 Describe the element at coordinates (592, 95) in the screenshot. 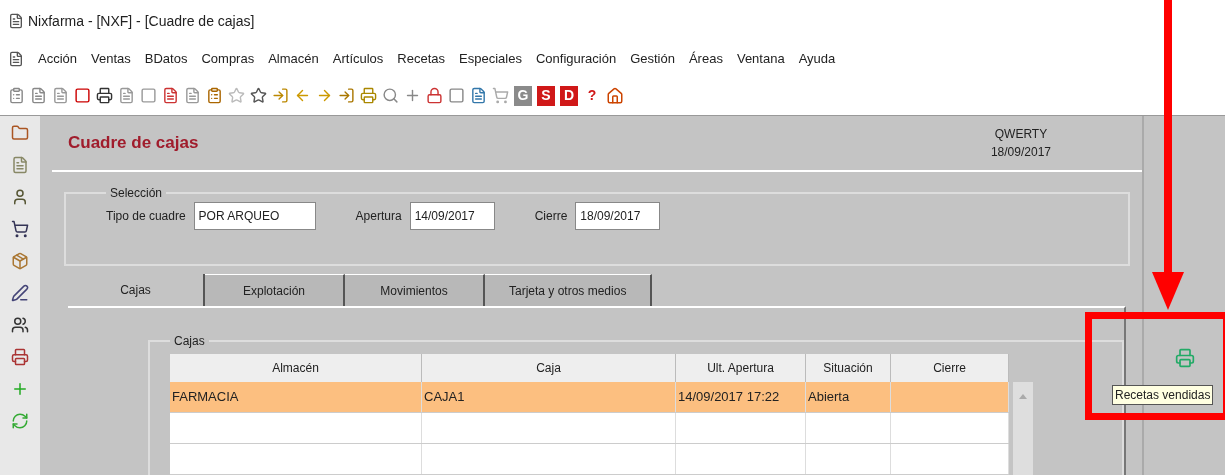

I see `toolbar-button: ?` at that location.